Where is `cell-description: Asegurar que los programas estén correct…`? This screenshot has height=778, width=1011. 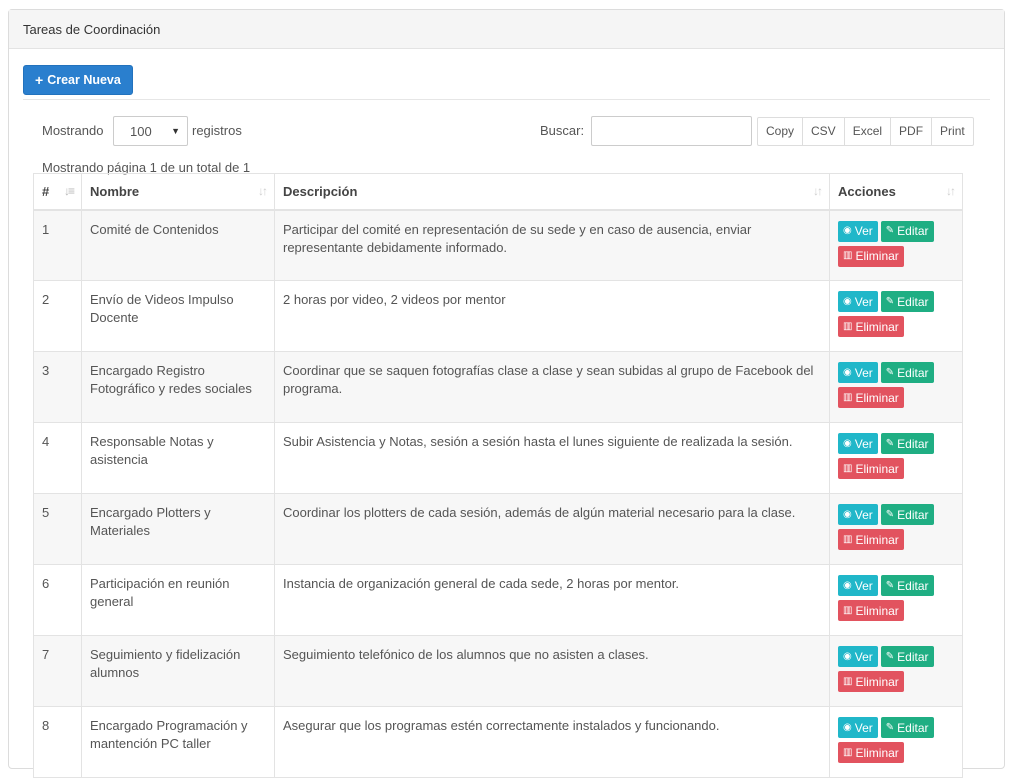
cell-description: Asegurar que los programas estén correct… is located at coordinates (552, 742).